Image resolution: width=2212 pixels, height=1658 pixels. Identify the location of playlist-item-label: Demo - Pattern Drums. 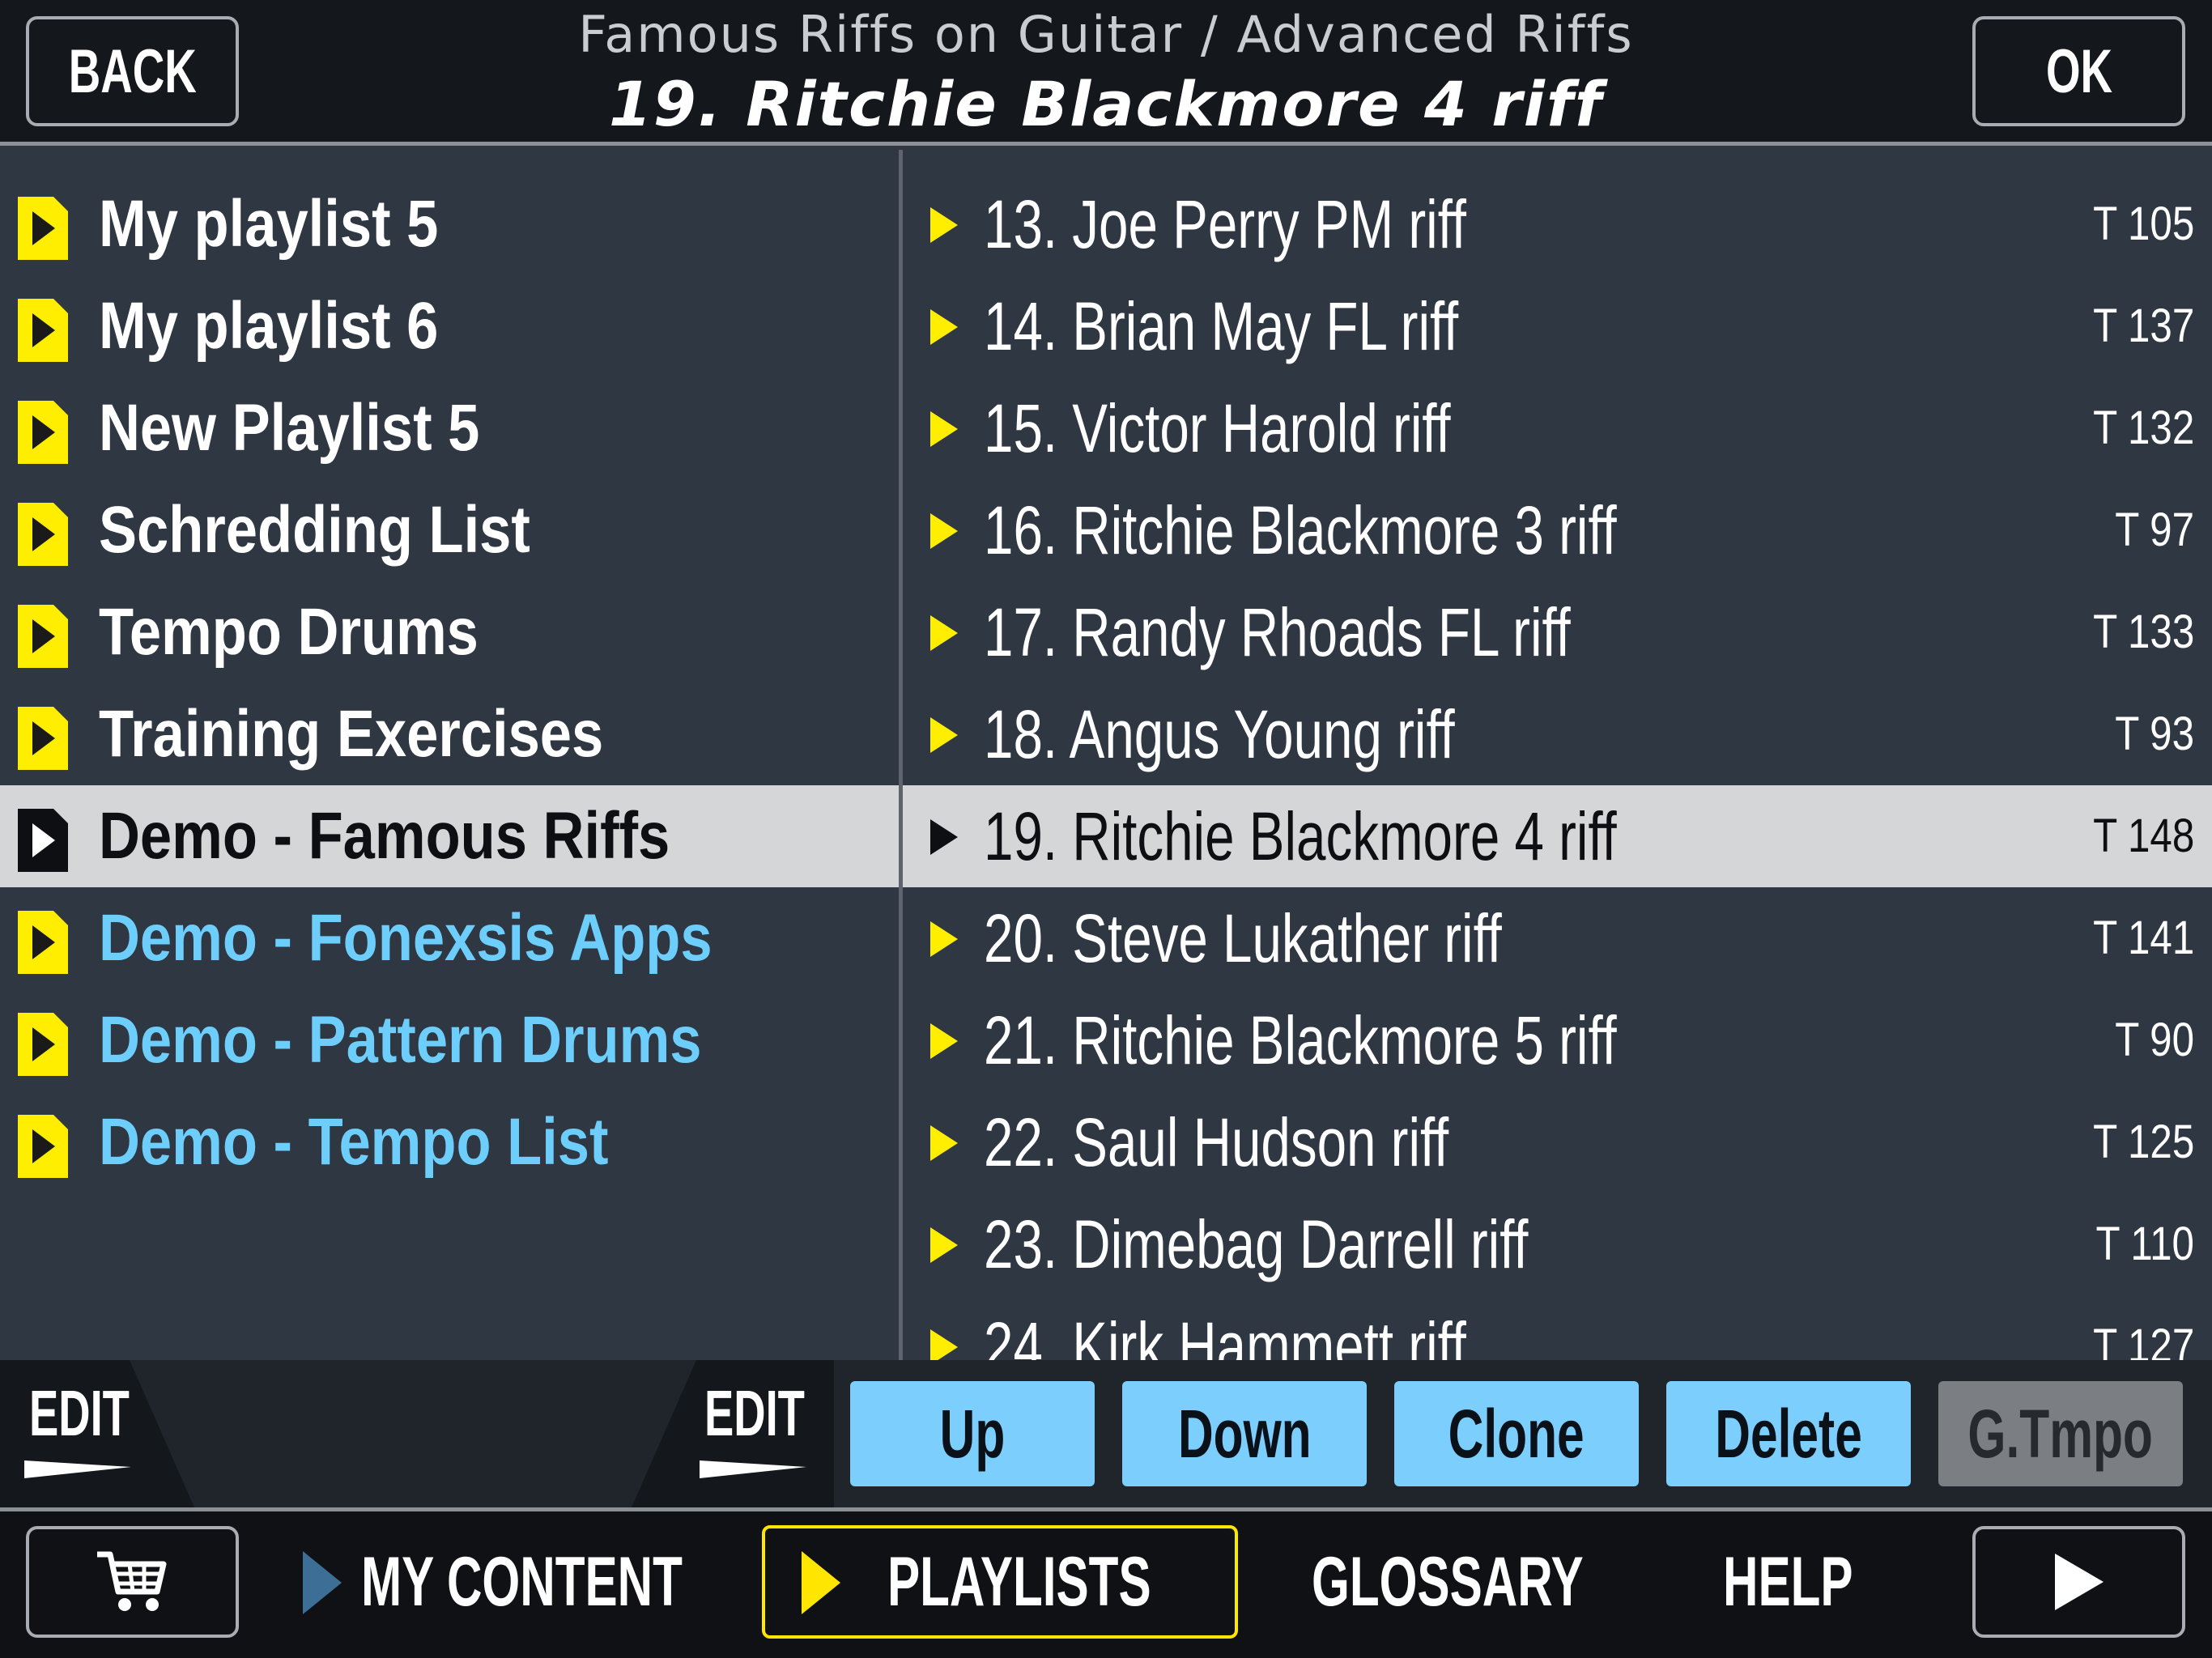
(401, 1040).